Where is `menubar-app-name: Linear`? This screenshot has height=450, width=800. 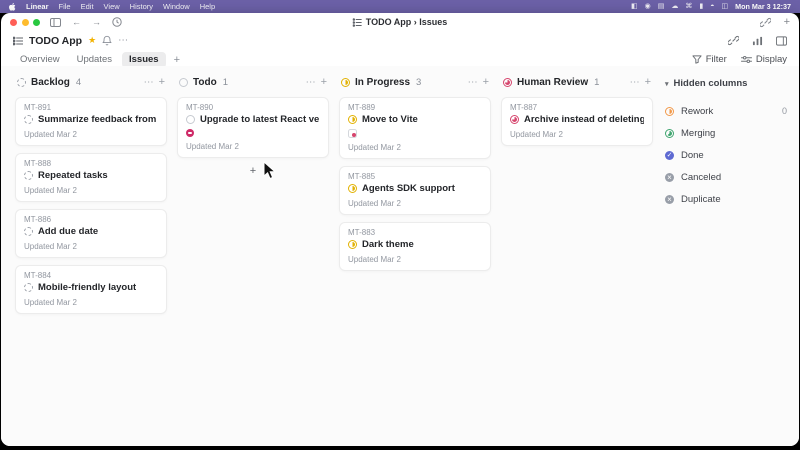
menubar-app-name: Linear is located at coordinates (37, 6).